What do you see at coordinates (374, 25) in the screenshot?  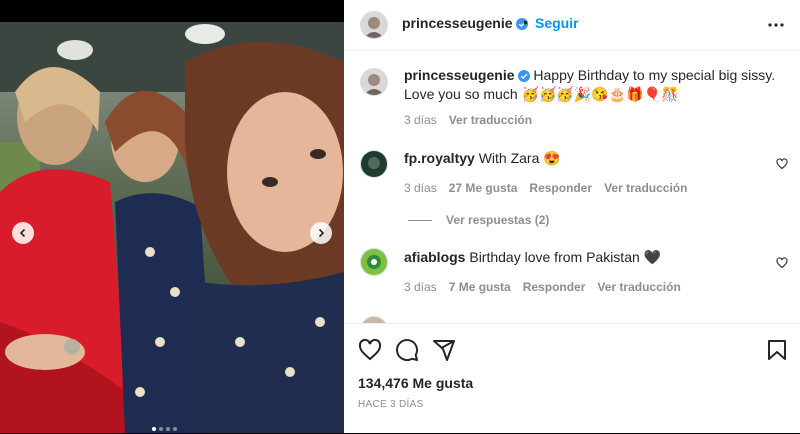 I see `author-avatar` at bounding box center [374, 25].